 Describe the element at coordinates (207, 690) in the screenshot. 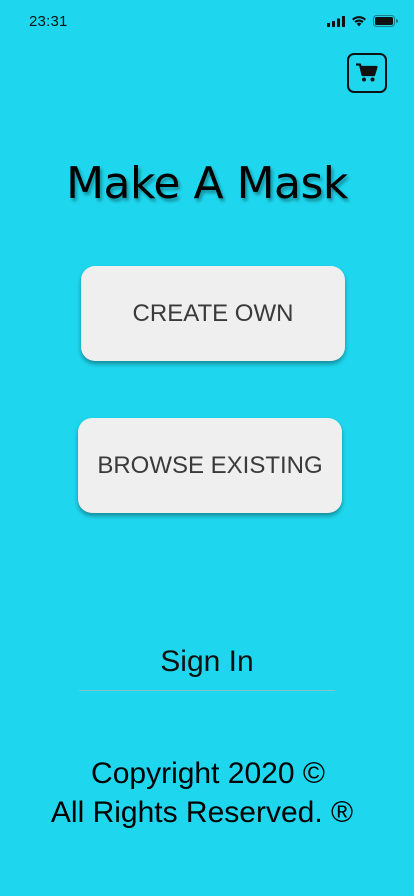

I see `sign-in-underline` at that location.